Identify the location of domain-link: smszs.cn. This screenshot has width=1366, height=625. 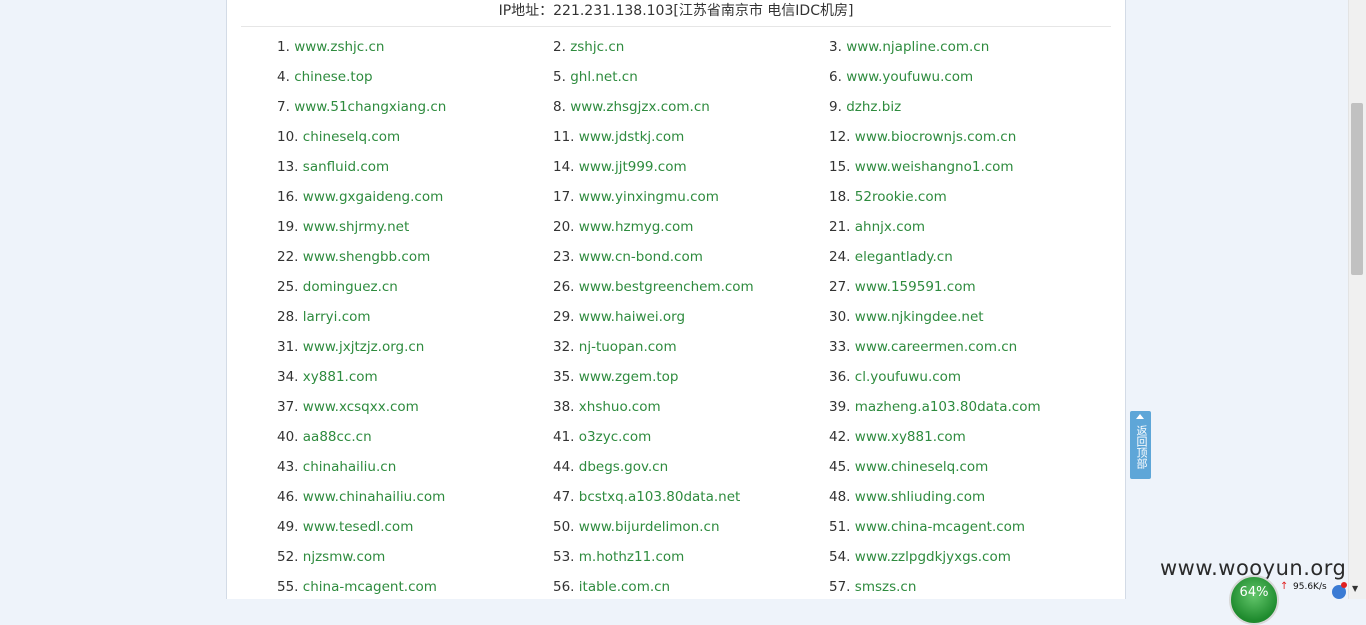
(886, 587).